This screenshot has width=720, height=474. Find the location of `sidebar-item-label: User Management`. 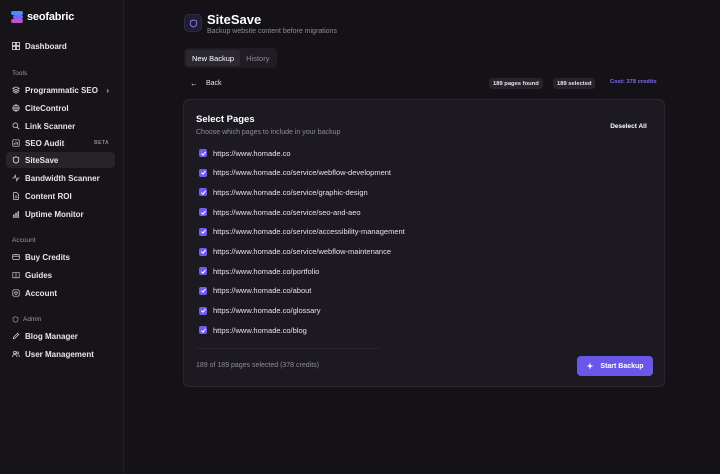

sidebar-item-label: User Management is located at coordinates (59, 354).